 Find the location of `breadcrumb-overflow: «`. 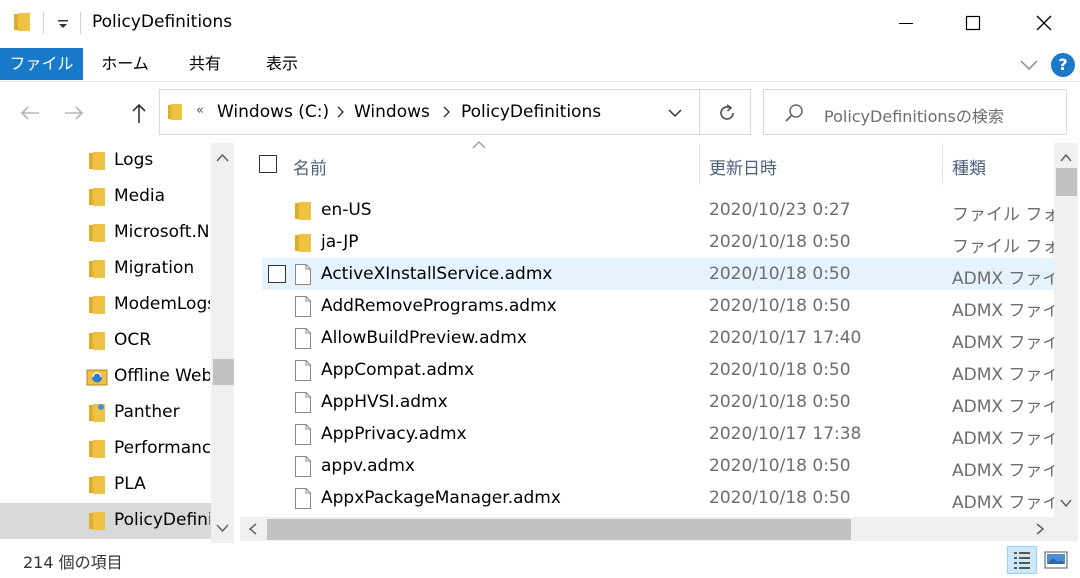

breadcrumb-overflow: « is located at coordinates (200, 110).